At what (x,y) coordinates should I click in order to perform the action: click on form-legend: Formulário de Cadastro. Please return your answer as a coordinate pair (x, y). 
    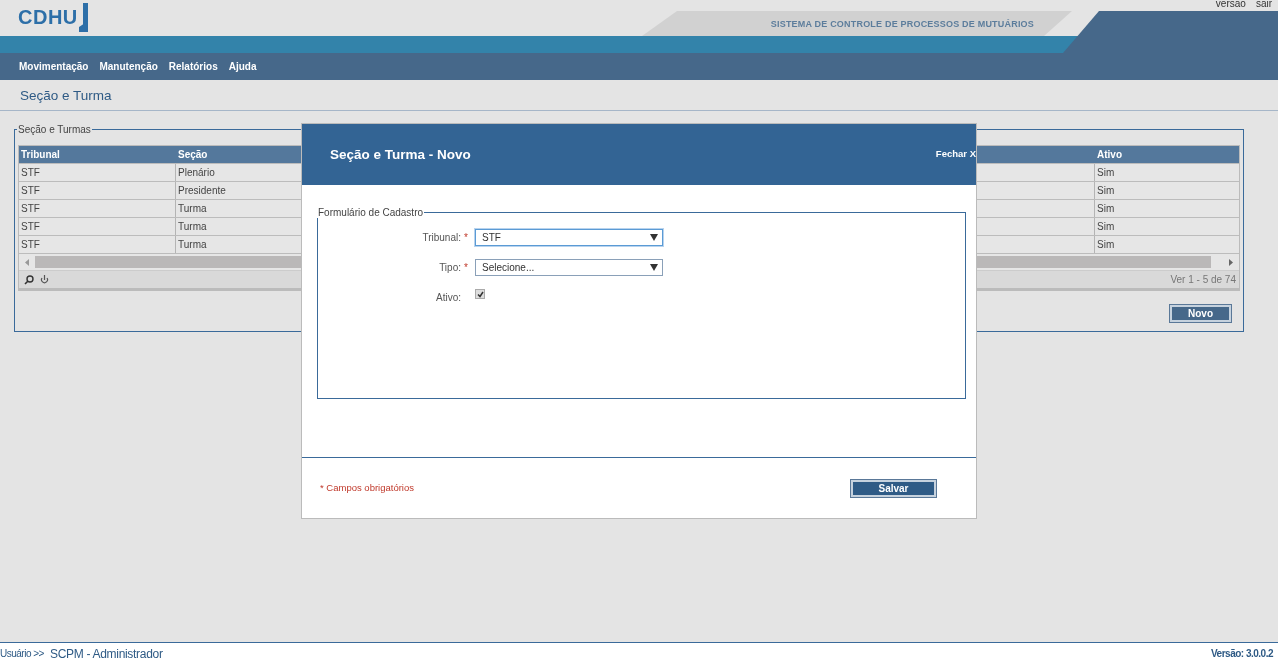
    Looking at the image, I should click on (371, 212).